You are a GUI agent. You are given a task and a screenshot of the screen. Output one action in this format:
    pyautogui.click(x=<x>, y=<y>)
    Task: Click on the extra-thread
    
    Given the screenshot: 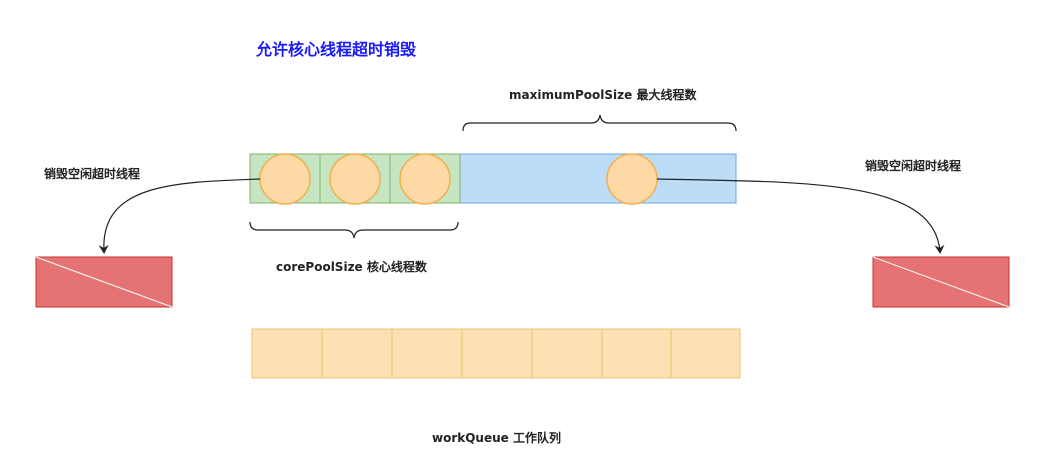 What is the action you would take?
    pyautogui.click(x=632, y=179)
    